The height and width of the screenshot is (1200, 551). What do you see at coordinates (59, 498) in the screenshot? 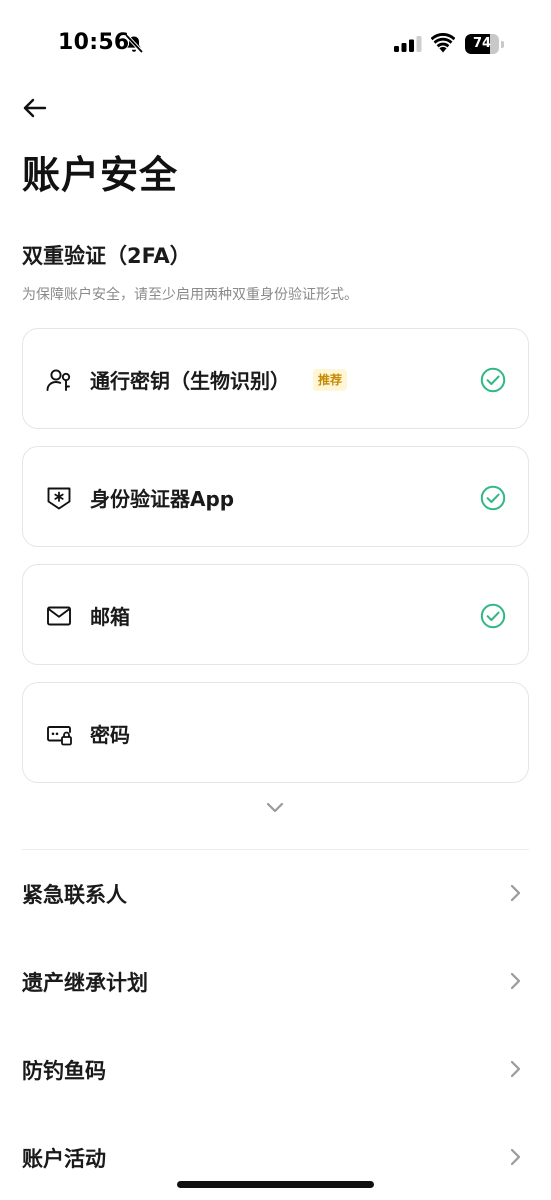
I see `authenticator-shield-icon` at bounding box center [59, 498].